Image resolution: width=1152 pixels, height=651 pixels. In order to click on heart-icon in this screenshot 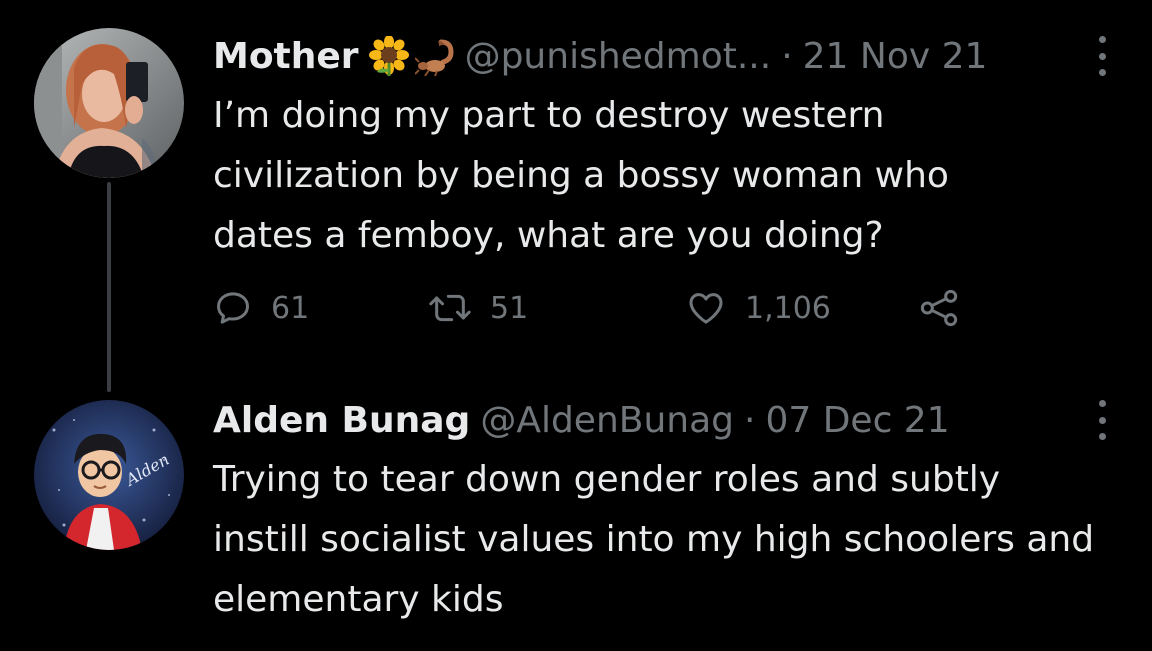, I will do `click(706, 308)`.